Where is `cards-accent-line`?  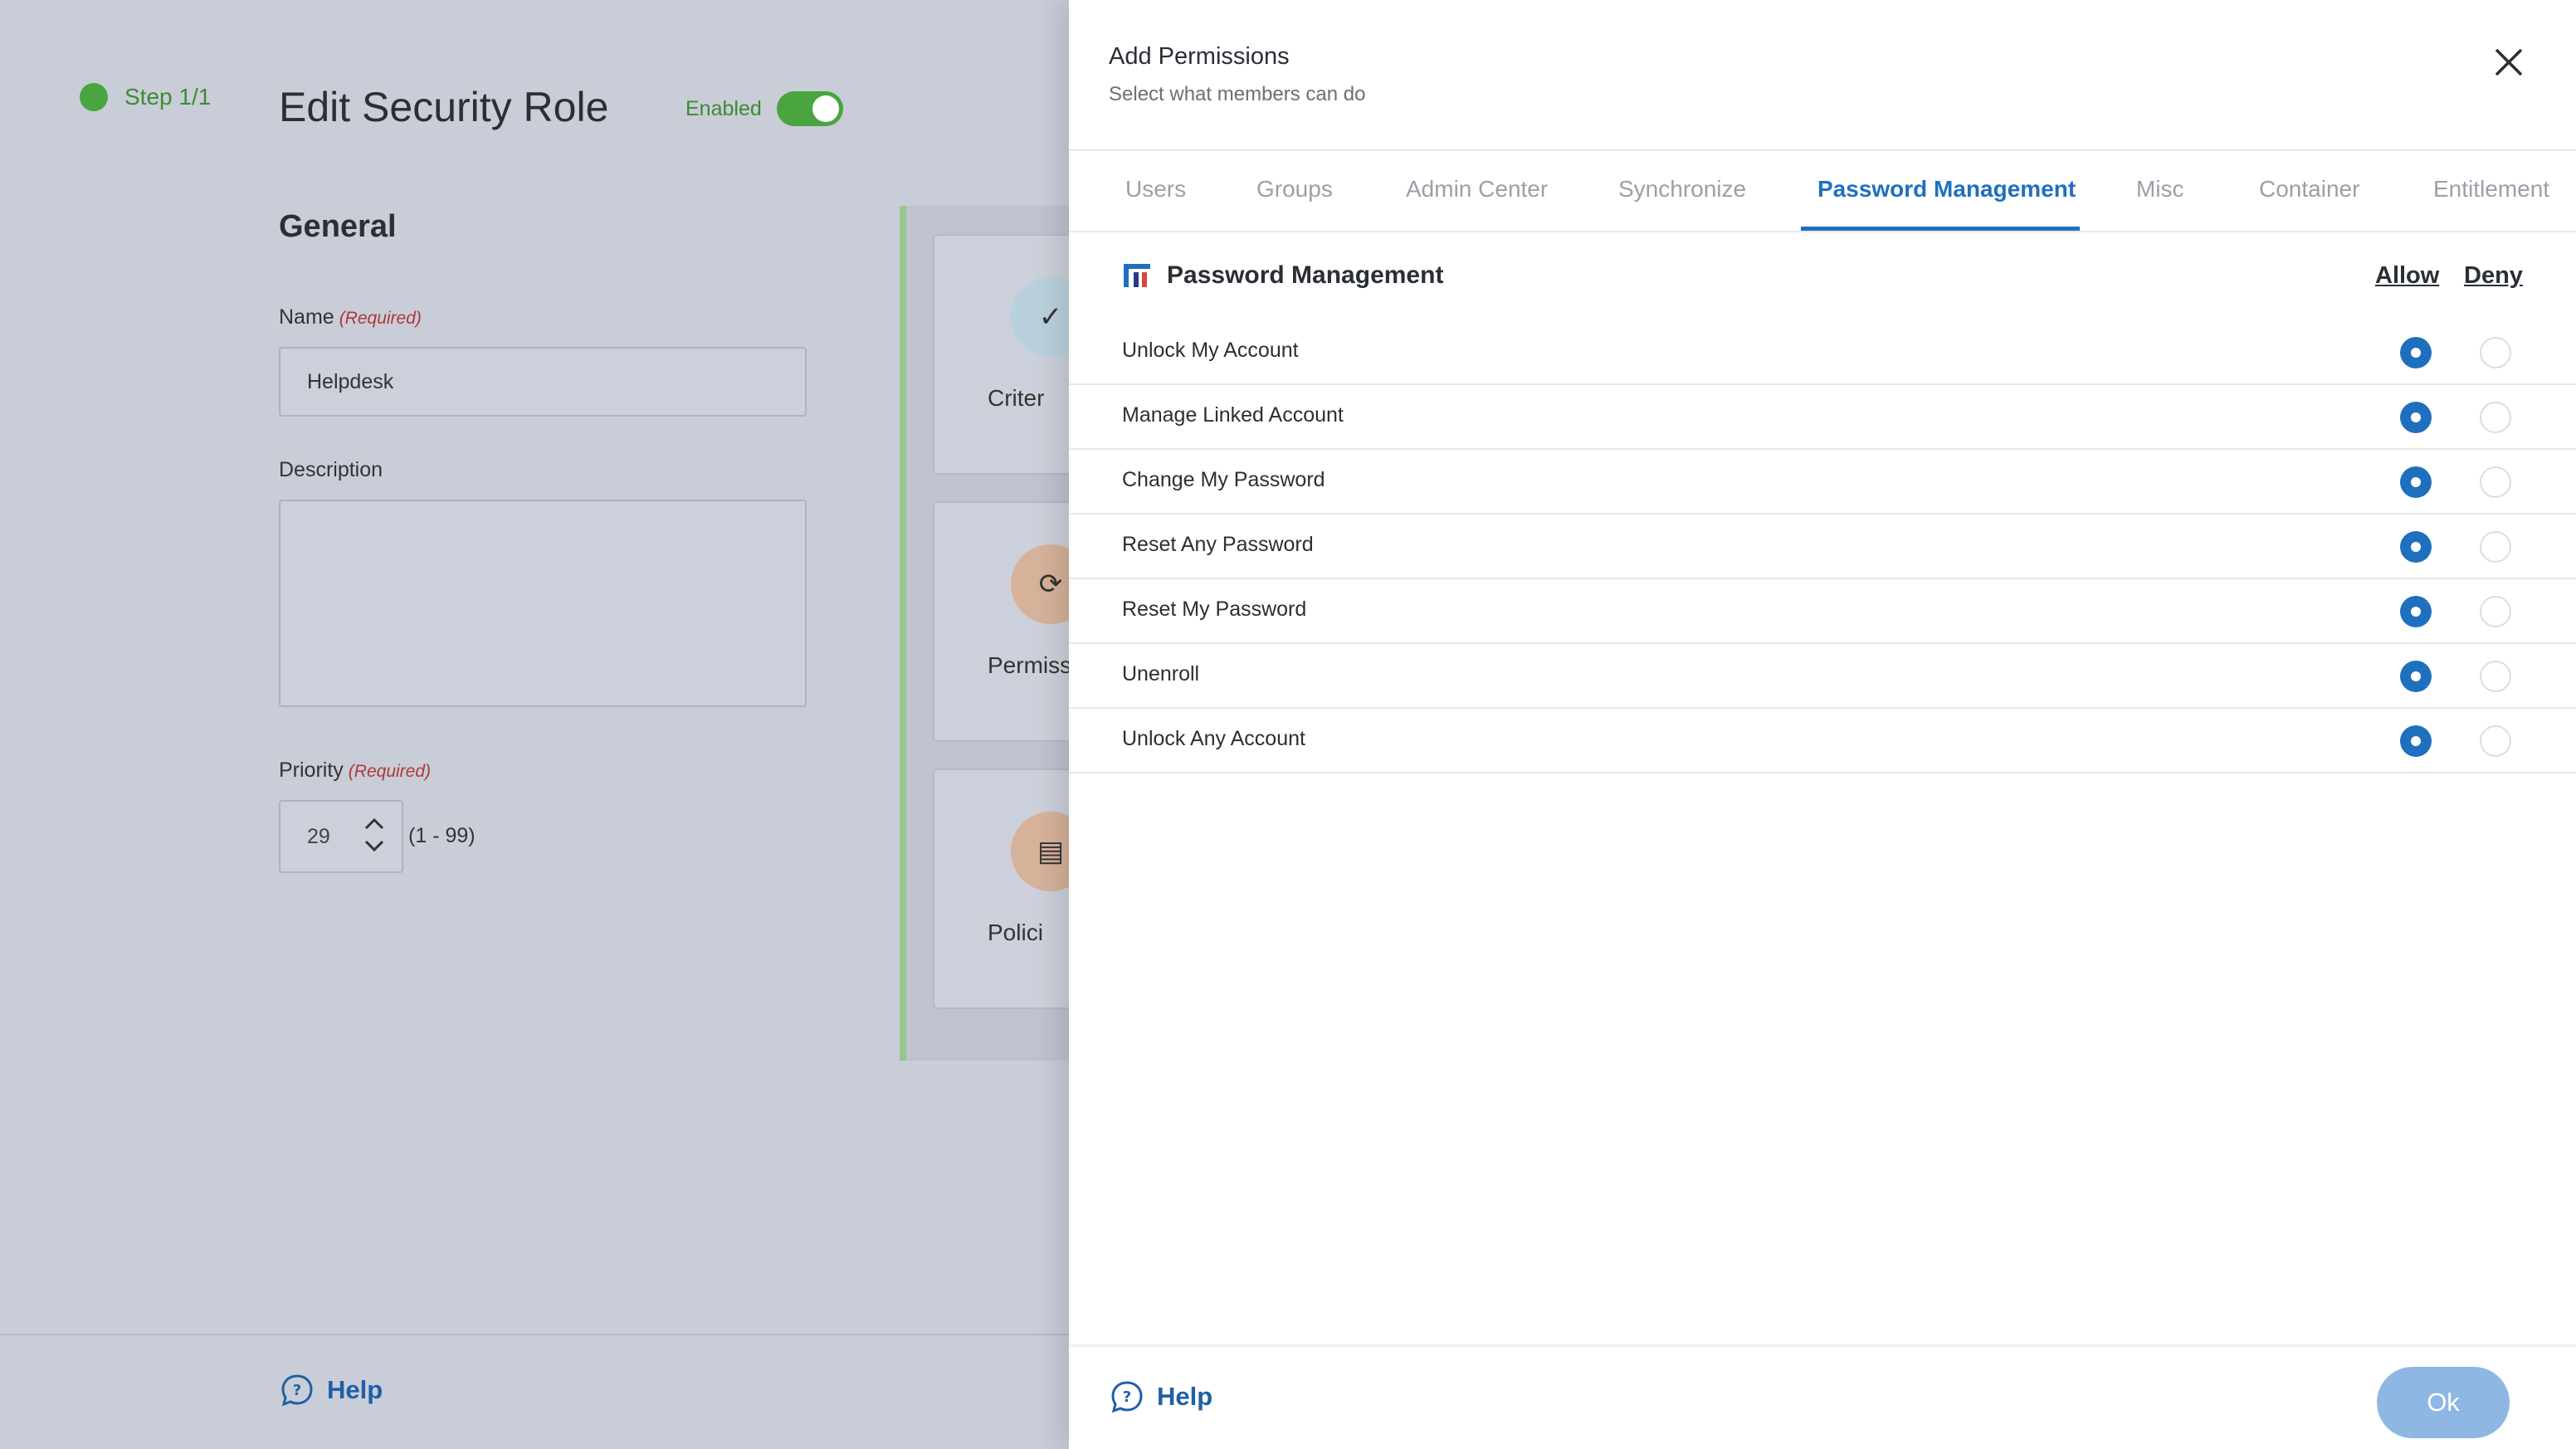
cards-accent-line is located at coordinates (903, 633).